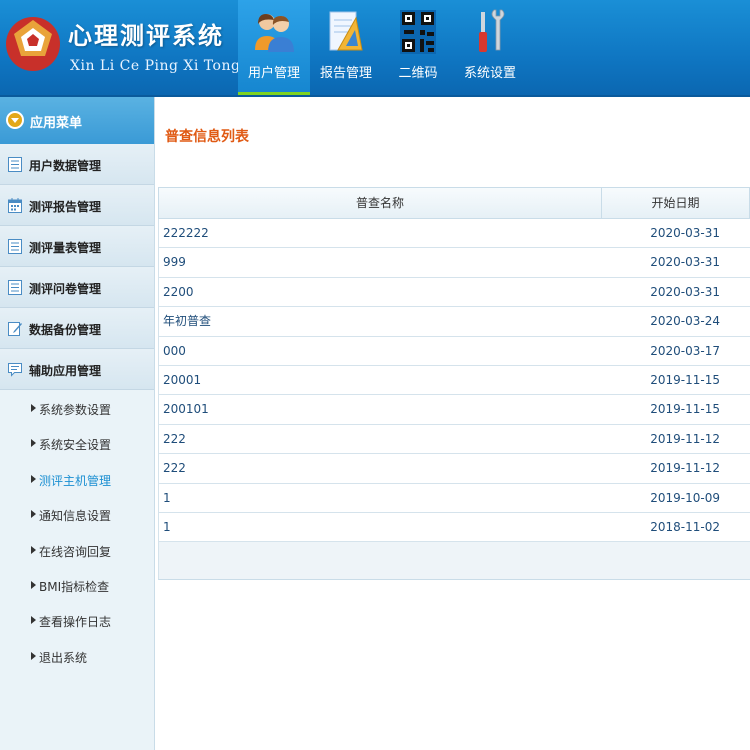  What do you see at coordinates (65, 248) in the screenshot?
I see `sidebar-item-label: 测评量表管理` at bounding box center [65, 248].